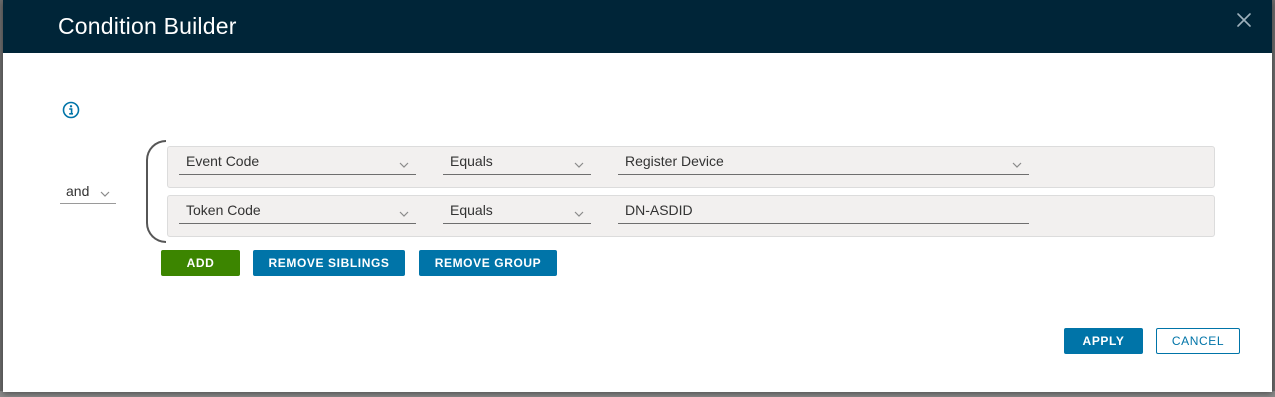  Describe the element at coordinates (223, 210) in the screenshot. I see `condition-field-value: Token Code` at that location.